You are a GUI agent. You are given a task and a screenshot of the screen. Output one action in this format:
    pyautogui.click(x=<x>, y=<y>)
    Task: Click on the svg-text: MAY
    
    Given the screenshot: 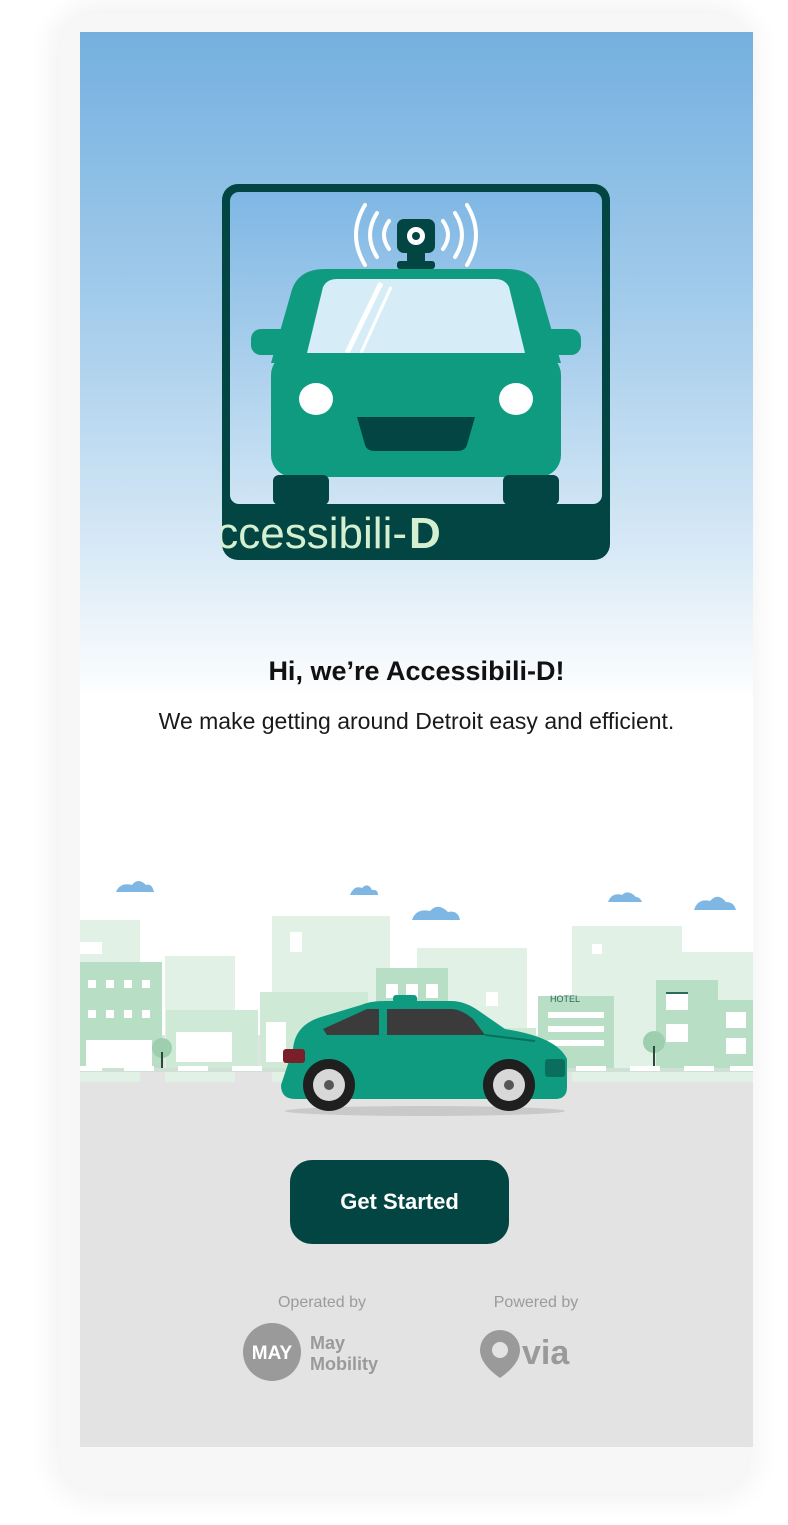 What is the action you would take?
    pyautogui.click(x=272, y=1353)
    